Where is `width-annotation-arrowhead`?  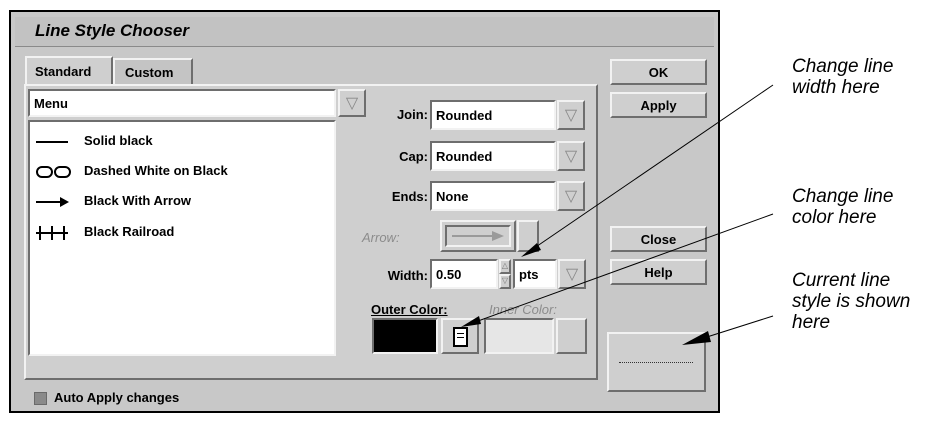 width-annotation-arrowhead is located at coordinates (531, 250).